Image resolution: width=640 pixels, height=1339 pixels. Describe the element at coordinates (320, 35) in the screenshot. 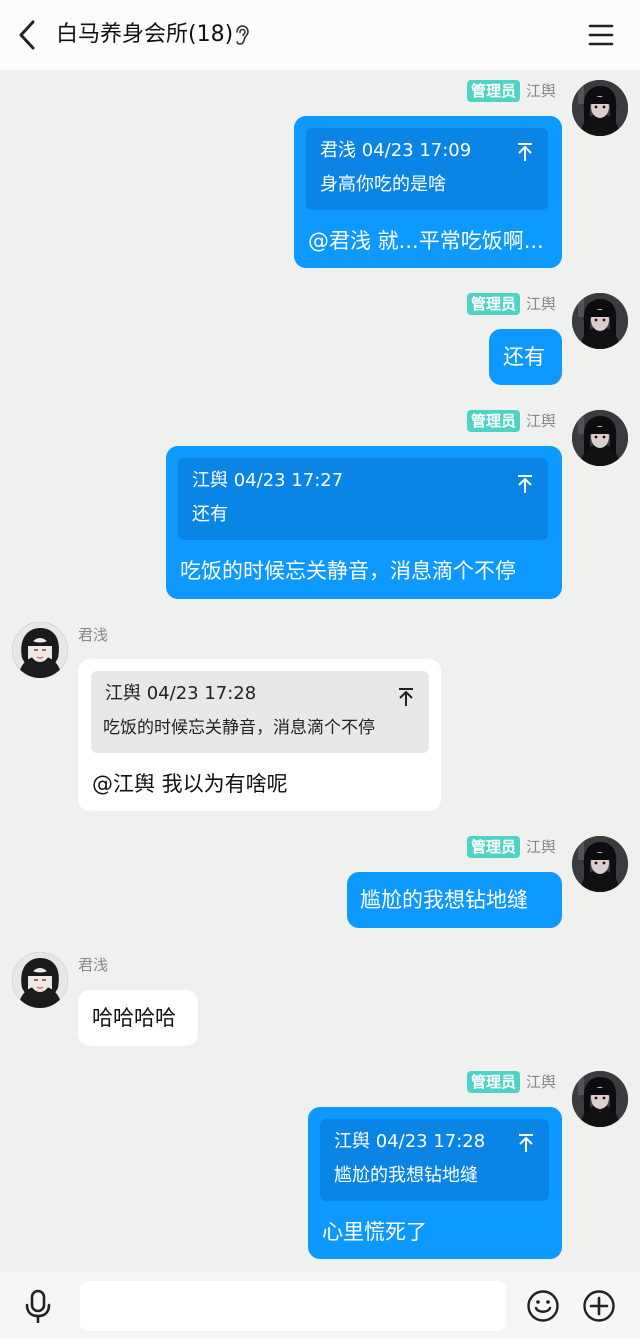

I see `chat-header: 白马养身会所(18)` at that location.